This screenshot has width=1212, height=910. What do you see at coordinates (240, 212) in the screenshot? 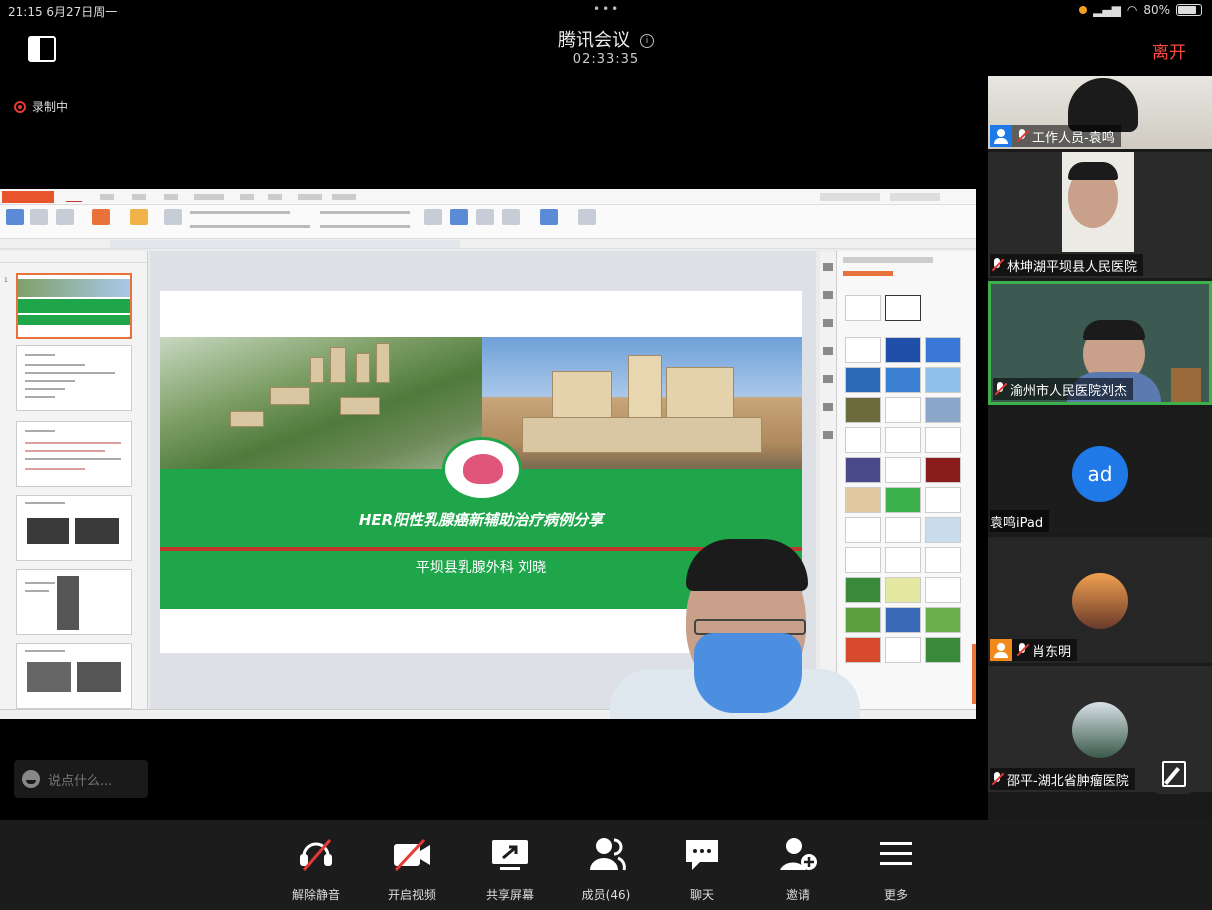
I see `font-select` at bounding box center [240, 212].